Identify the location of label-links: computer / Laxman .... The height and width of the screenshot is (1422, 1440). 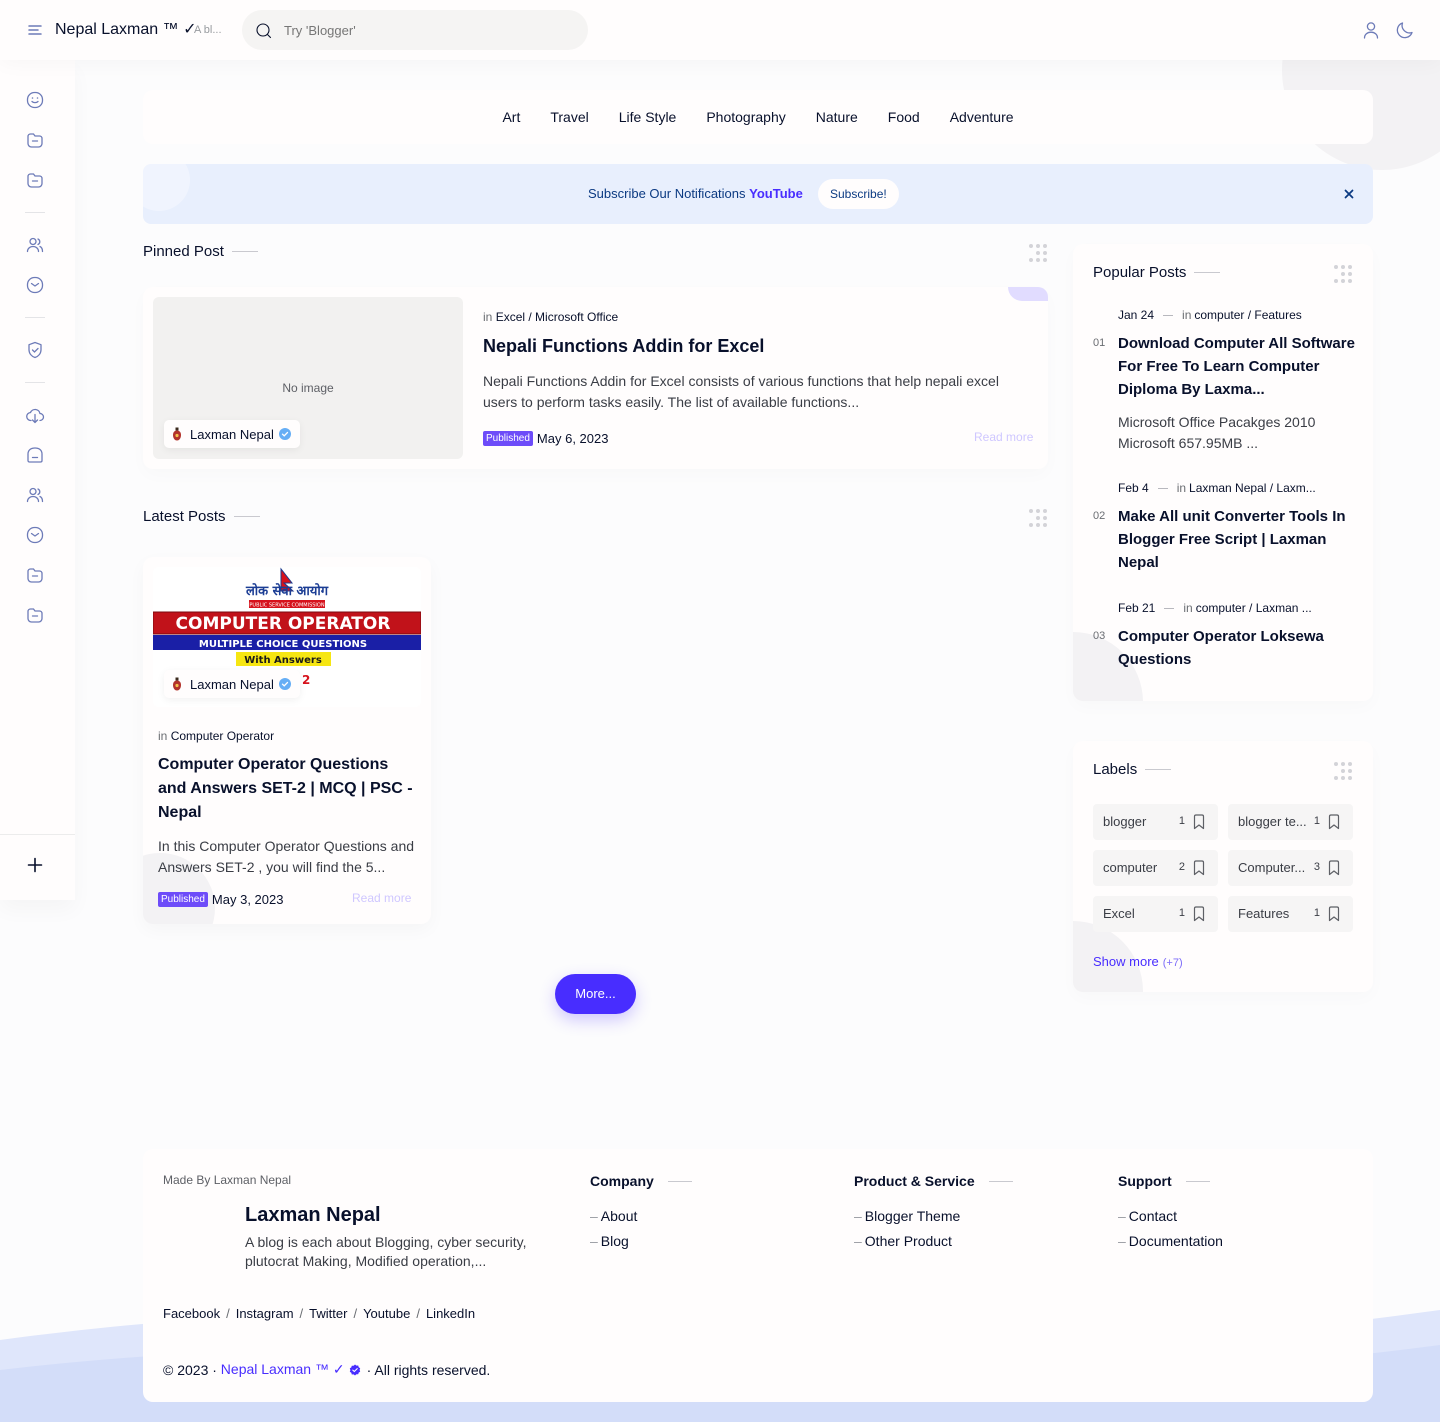
(1254, 608).